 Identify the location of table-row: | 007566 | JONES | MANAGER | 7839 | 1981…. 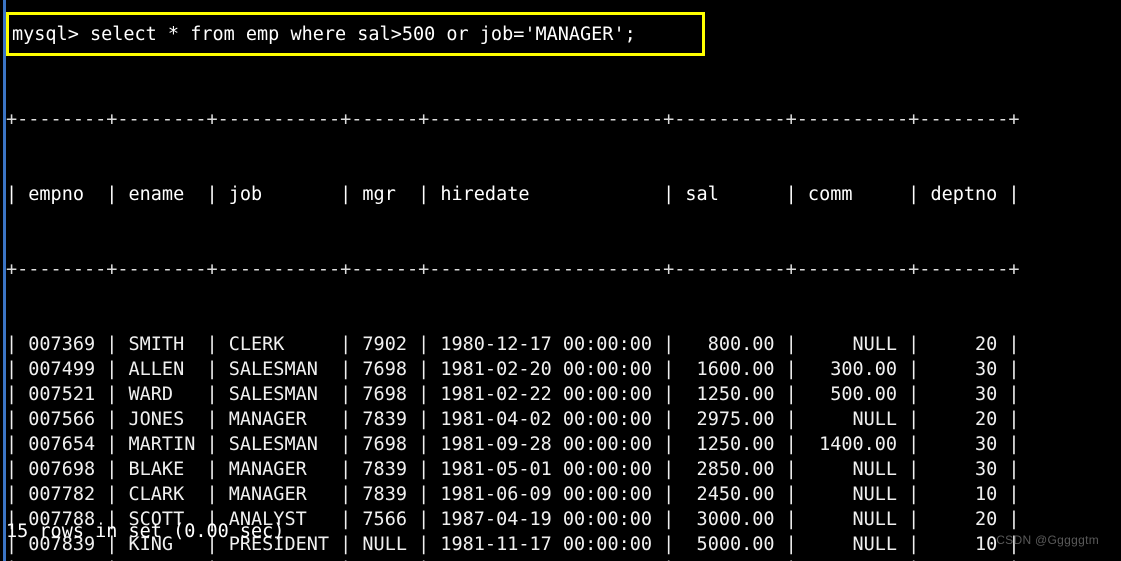
(513, 419).